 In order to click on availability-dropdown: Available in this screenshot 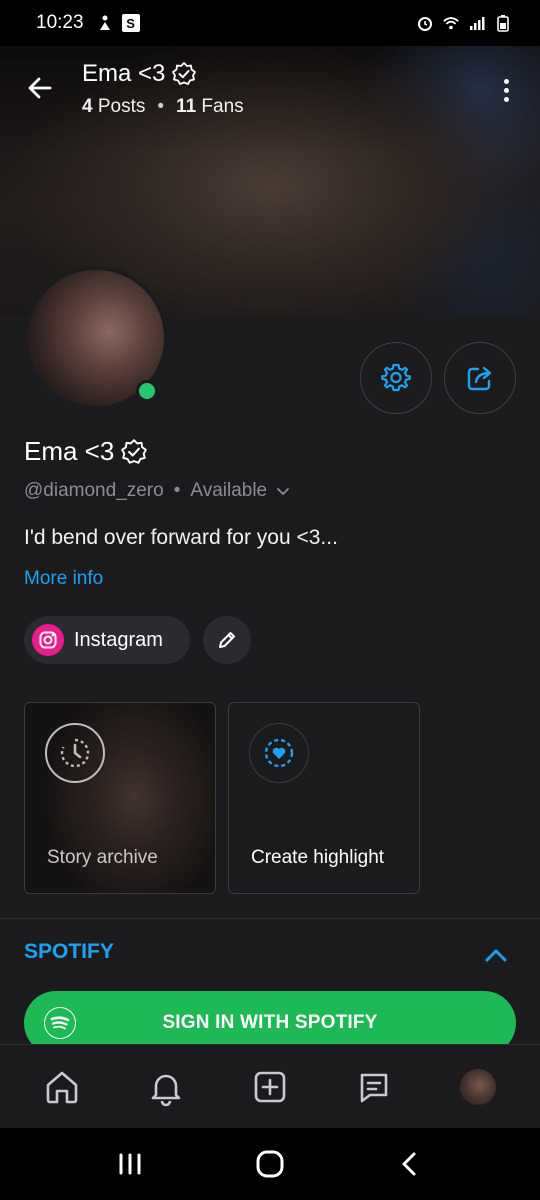, I will do `click(240, 491)`.